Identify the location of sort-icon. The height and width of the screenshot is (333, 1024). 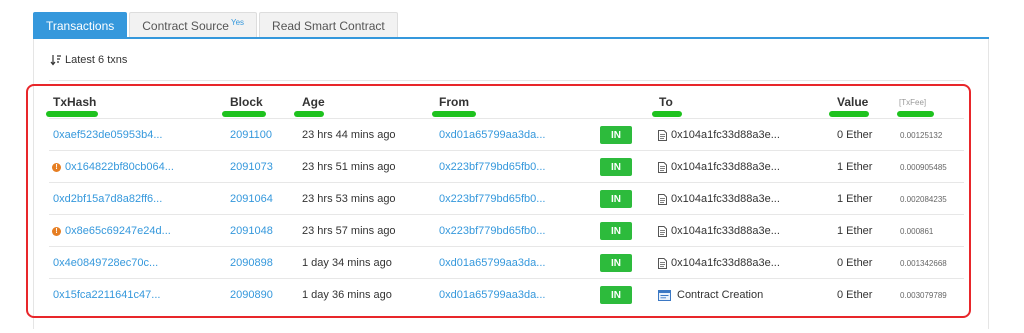
(55, 60).